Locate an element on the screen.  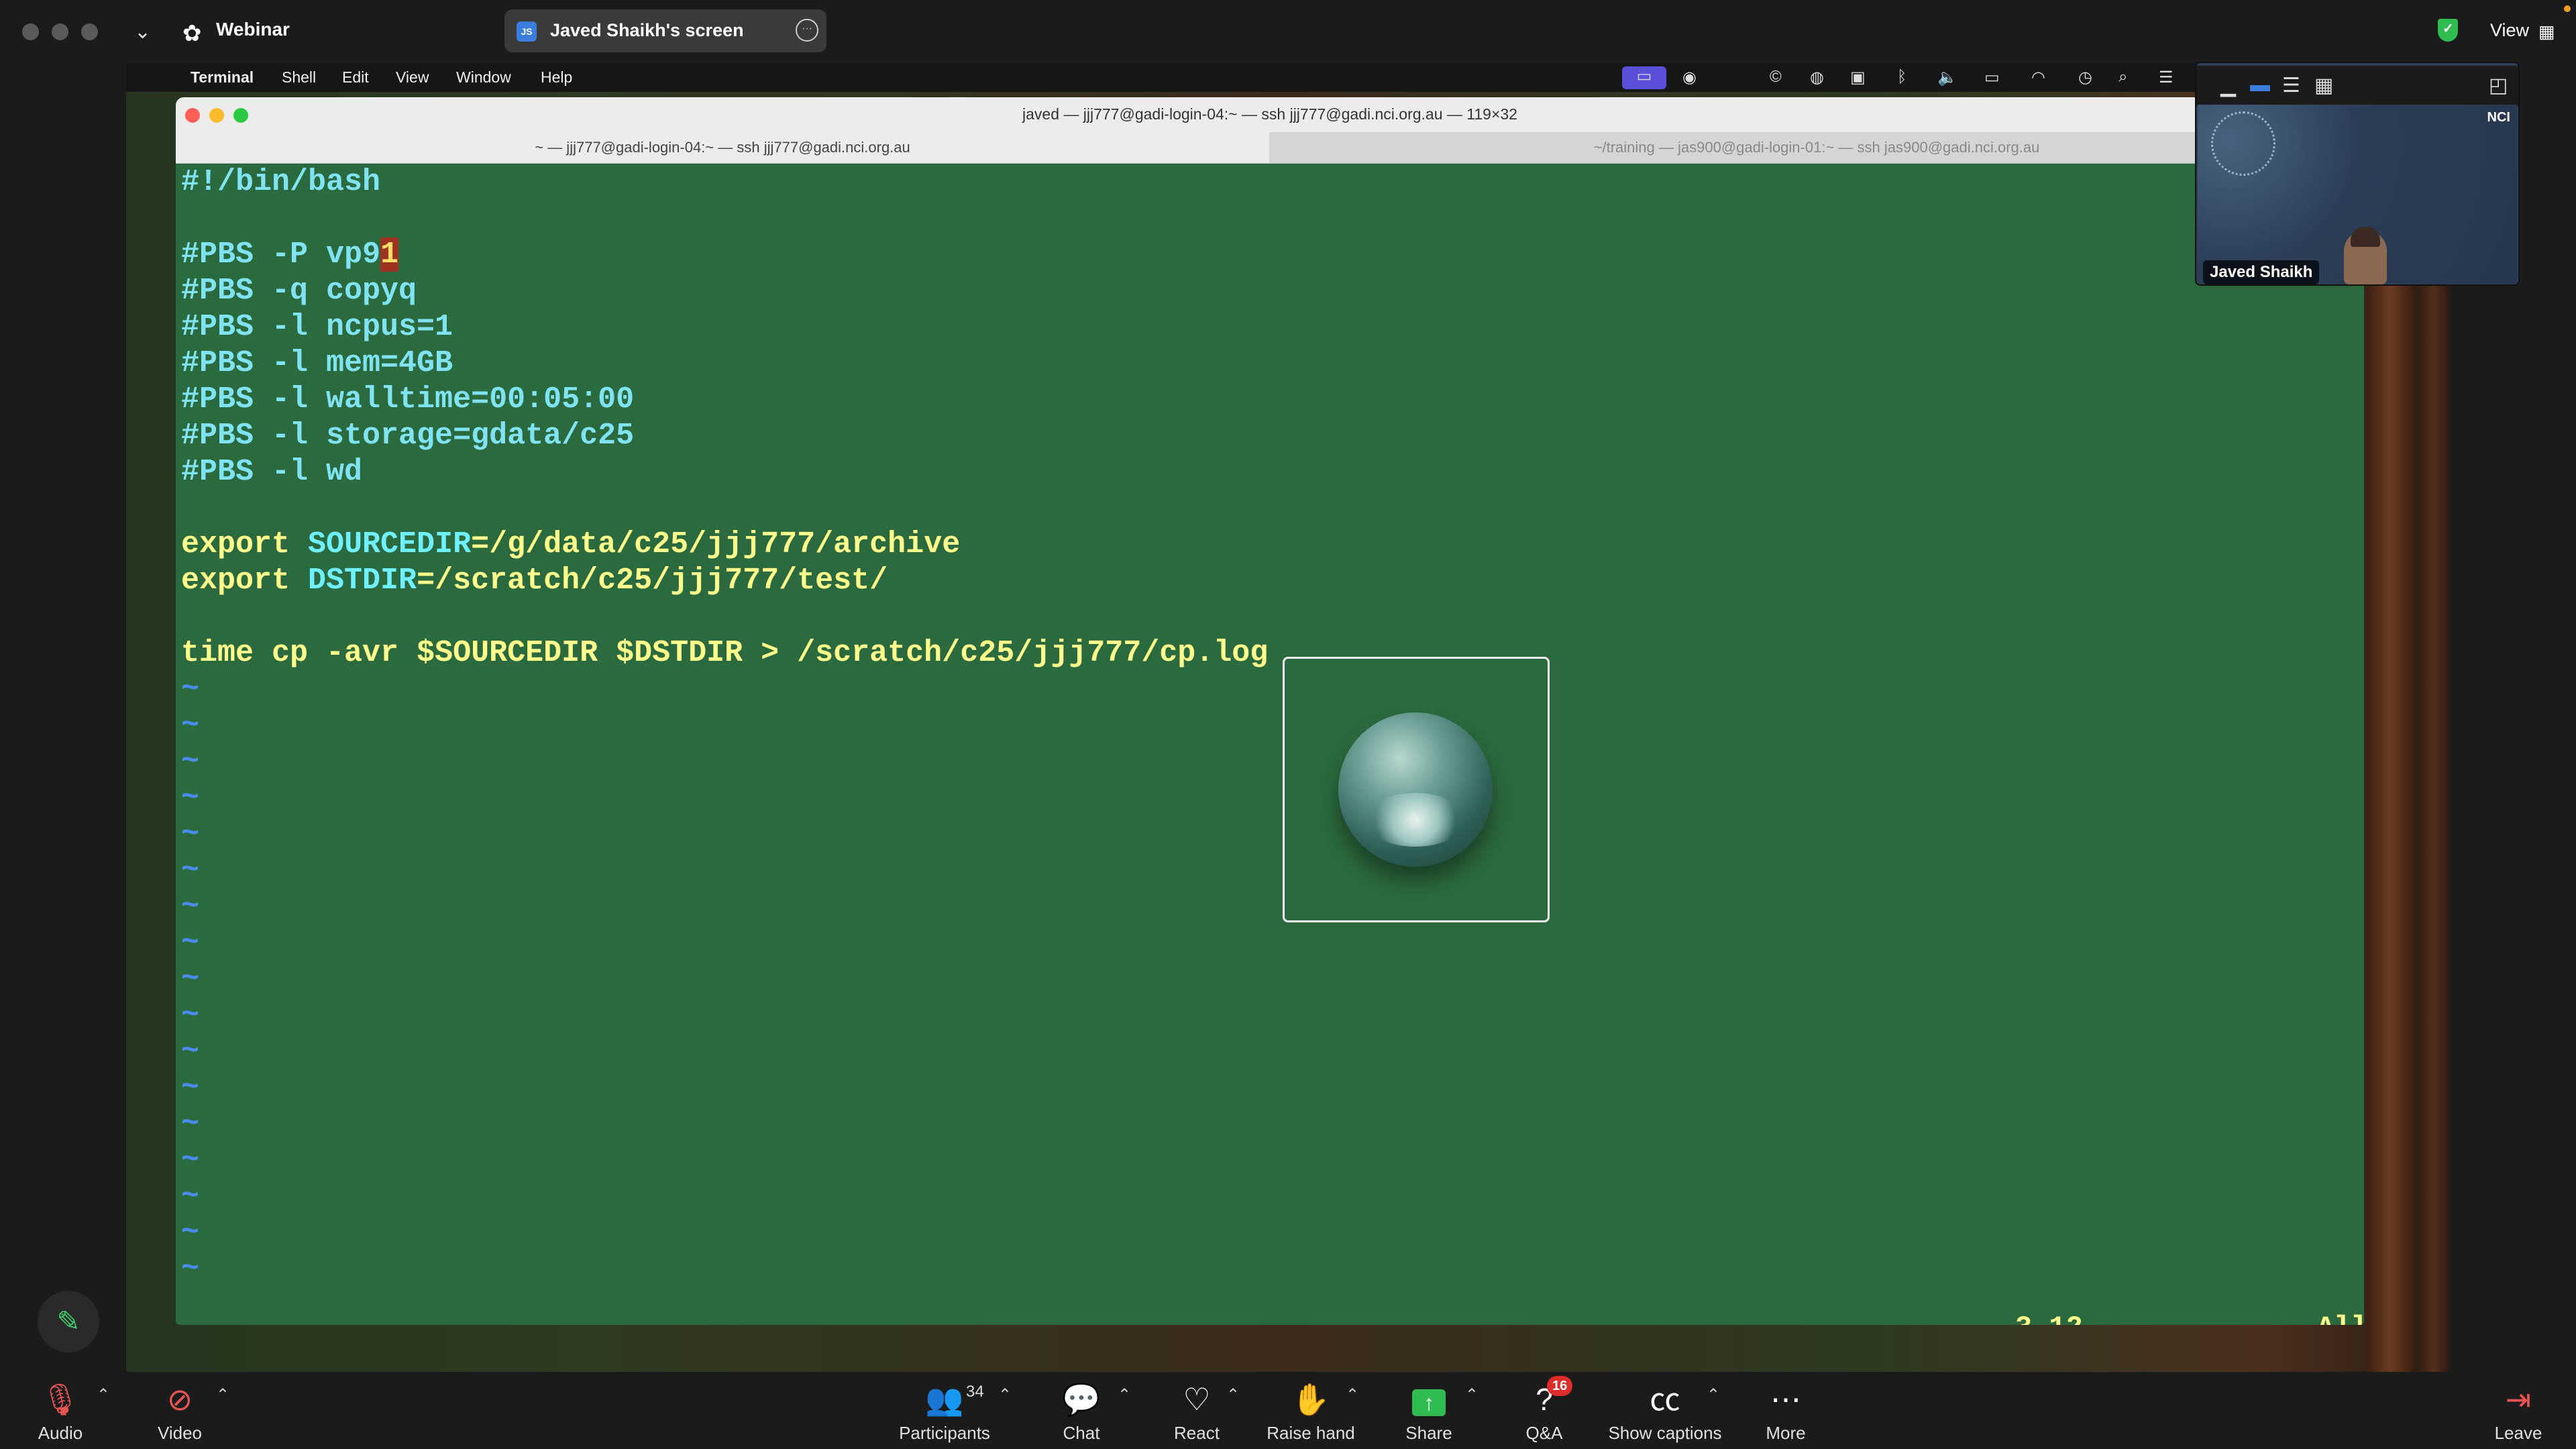
more-button: ⋯ More is located at coordinates (1785, 1410).